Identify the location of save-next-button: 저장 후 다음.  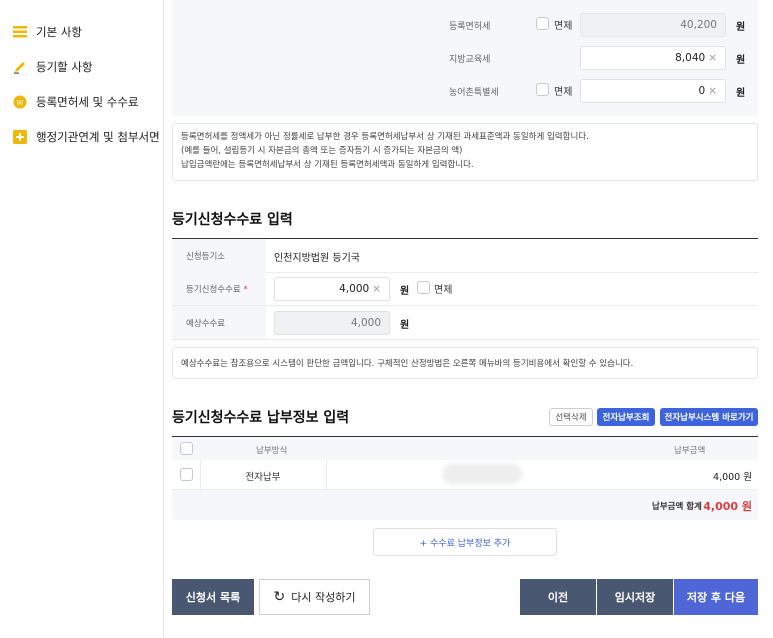
(716, 597).